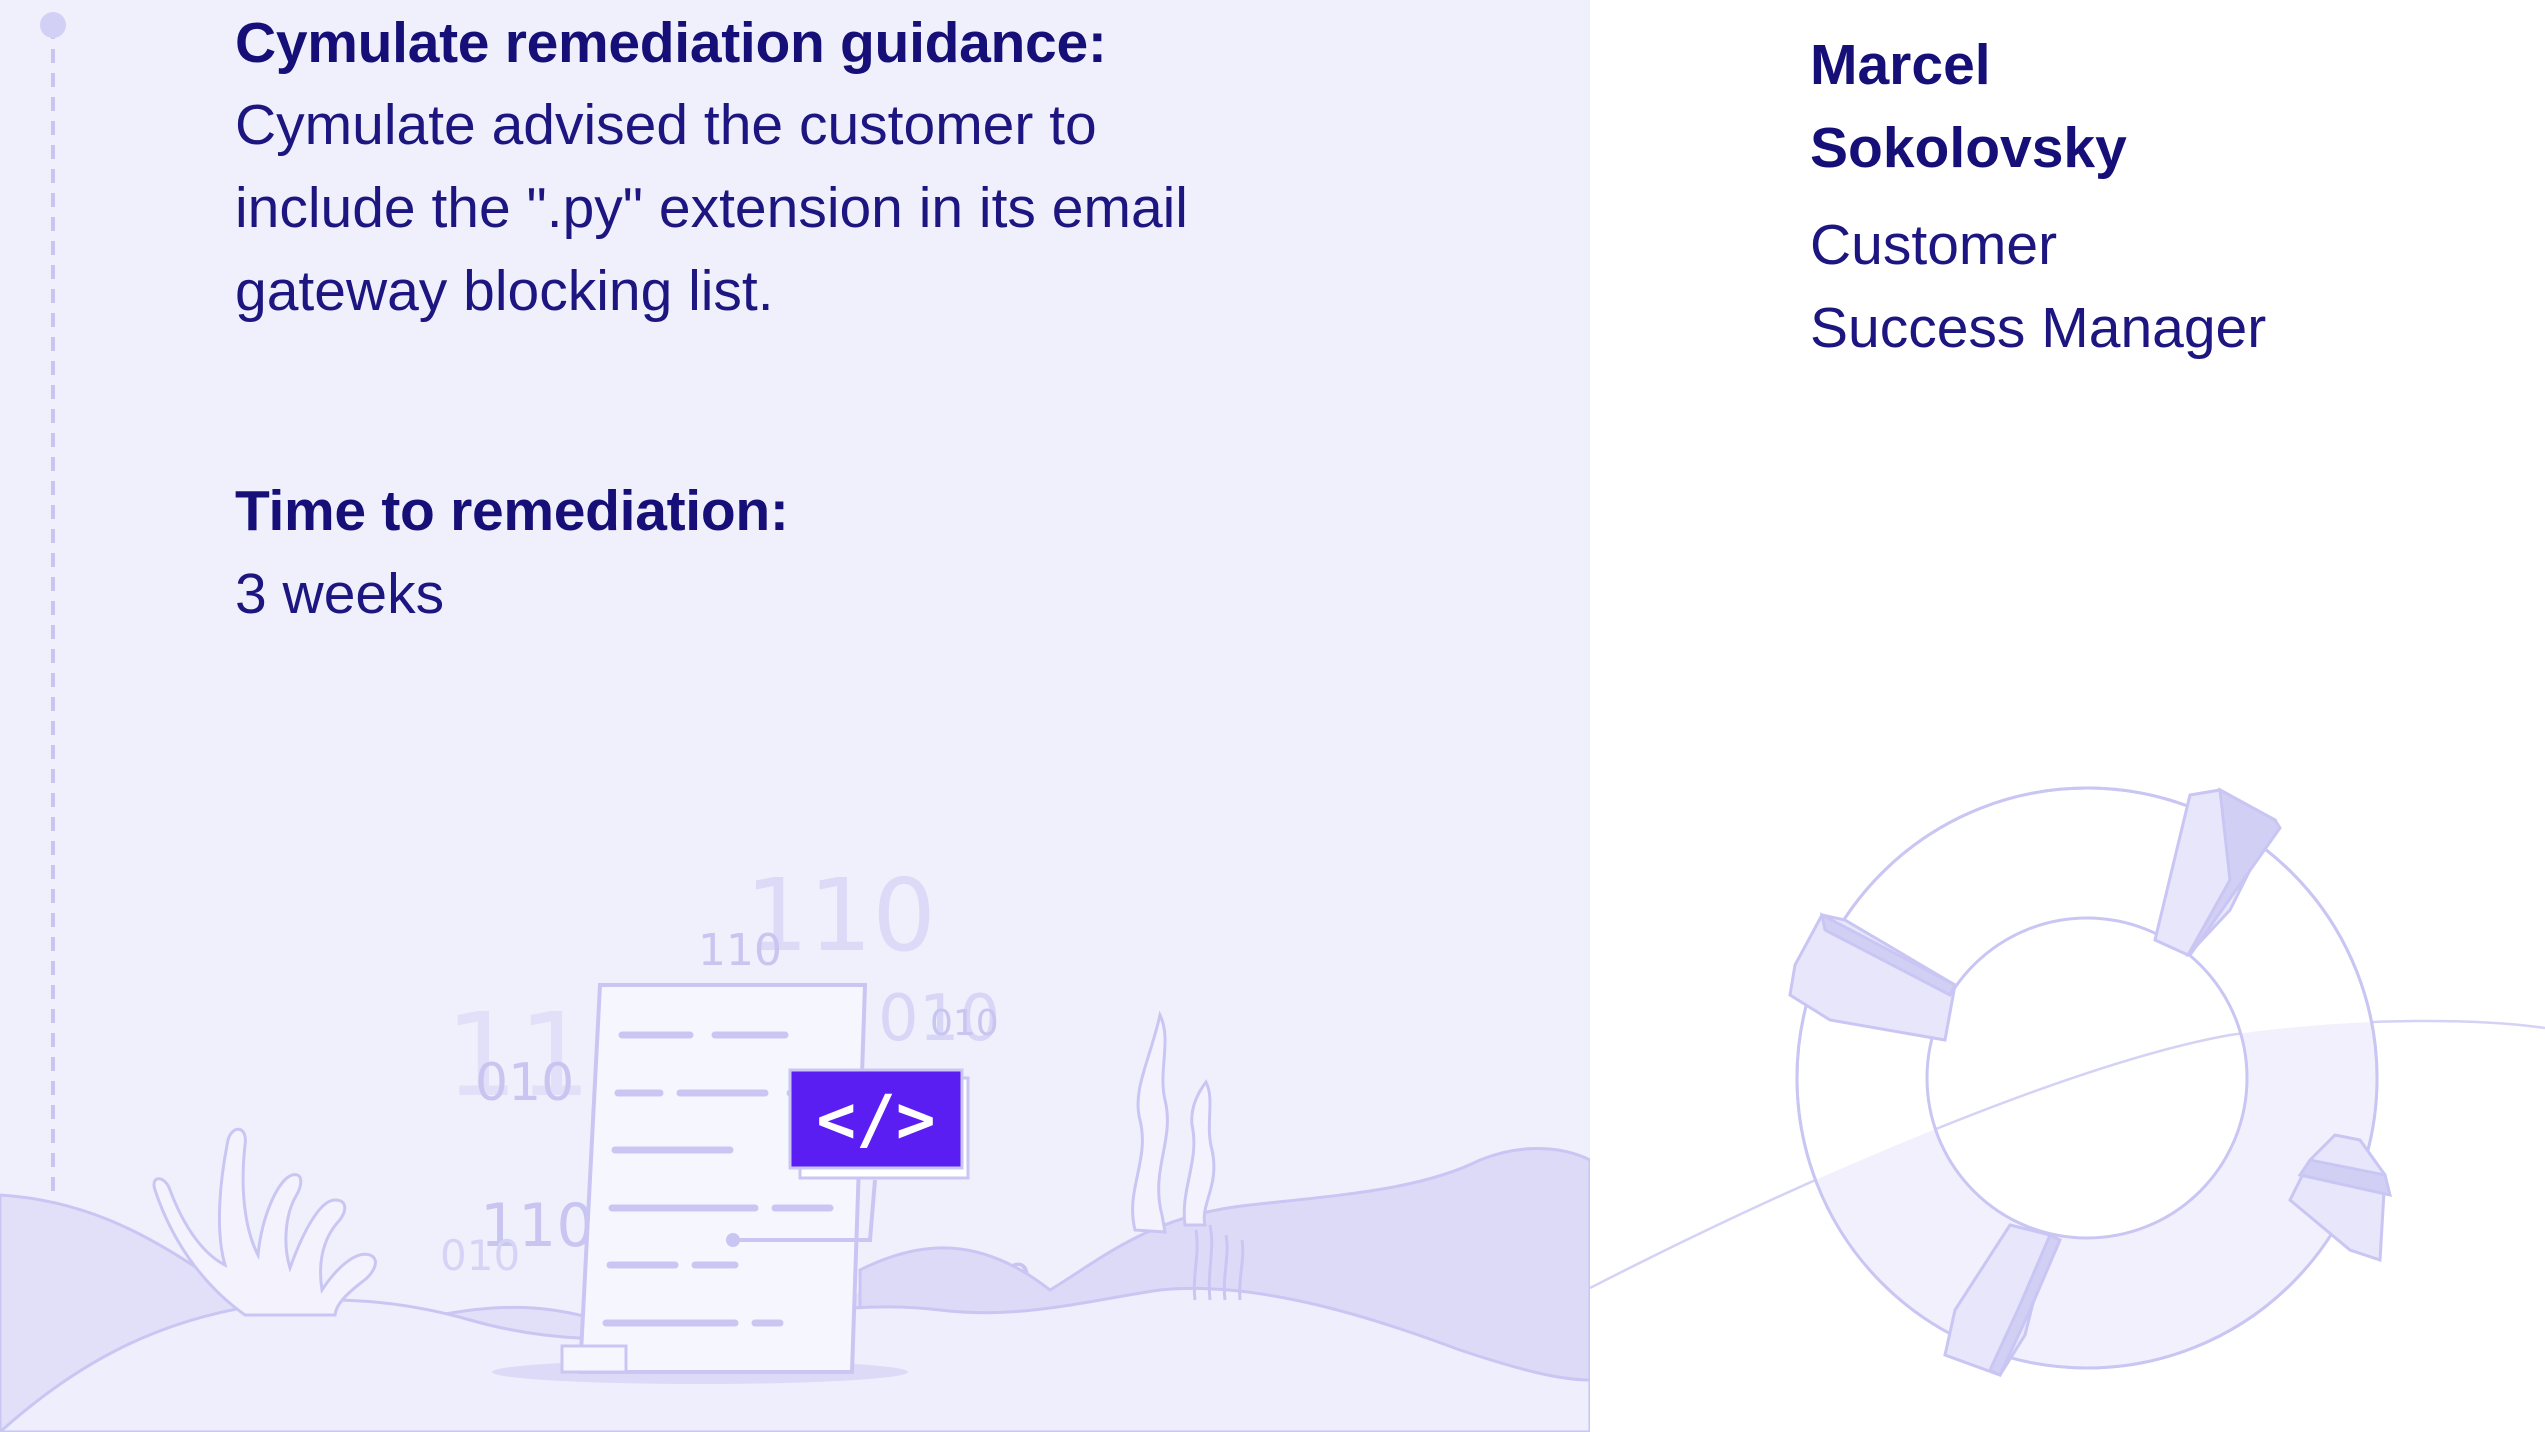 This screenshot has height=1432, width=2545. Describe the element at coordinates (875, 1119) in the screenshot. I see `code-icon: </>` at that location.